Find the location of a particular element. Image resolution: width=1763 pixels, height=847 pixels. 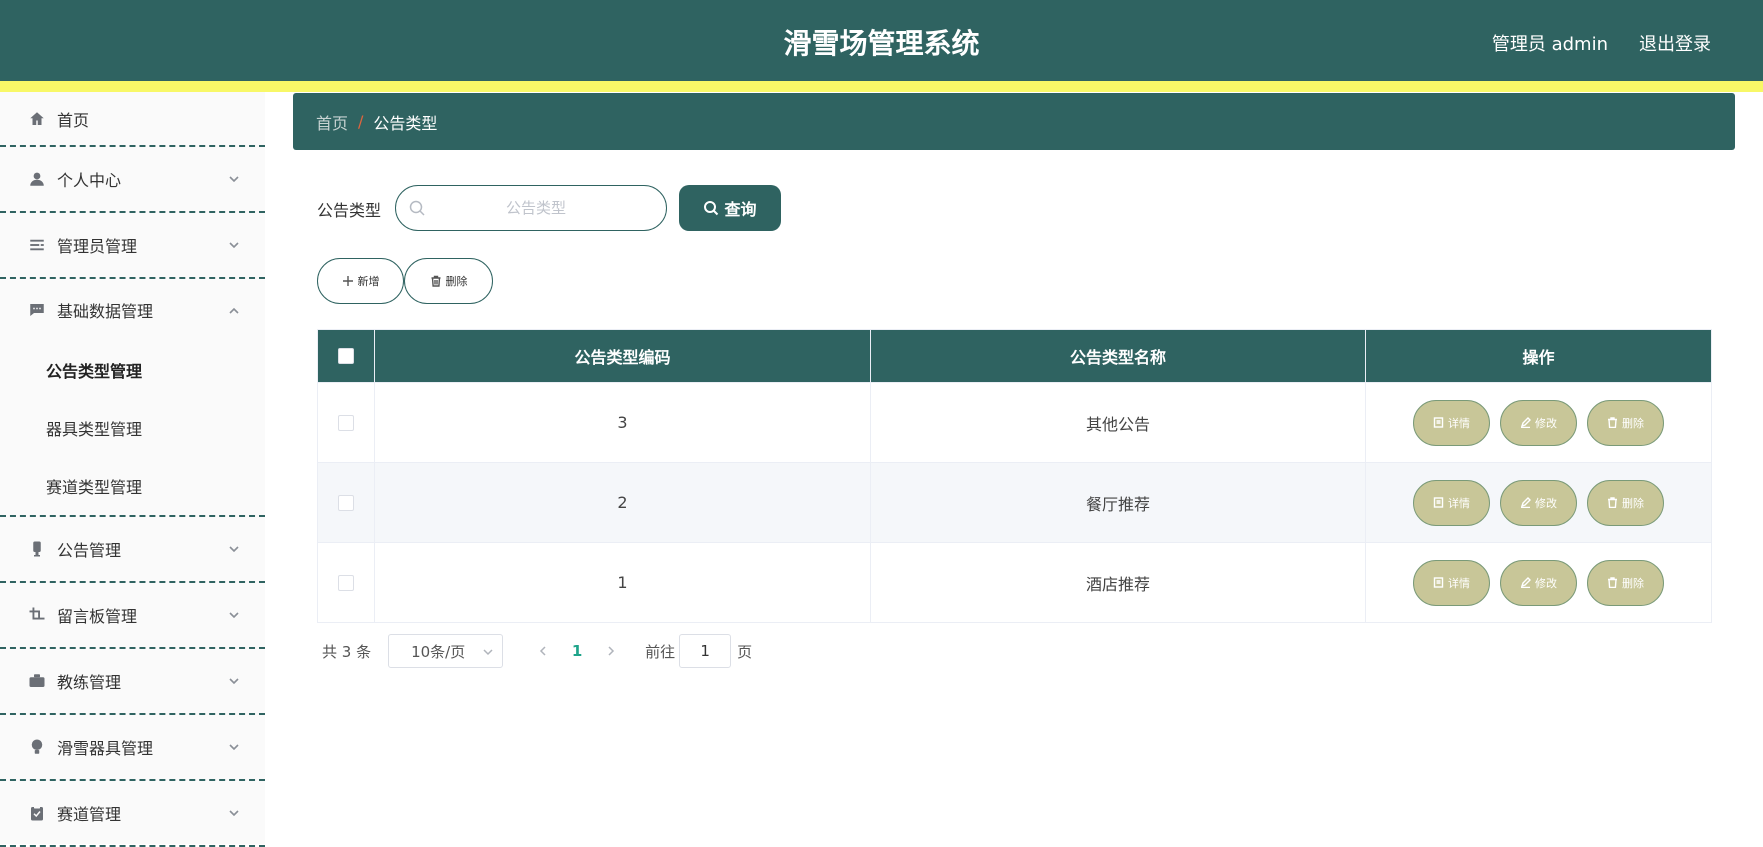

search-field is located at coordinates (531, 208).